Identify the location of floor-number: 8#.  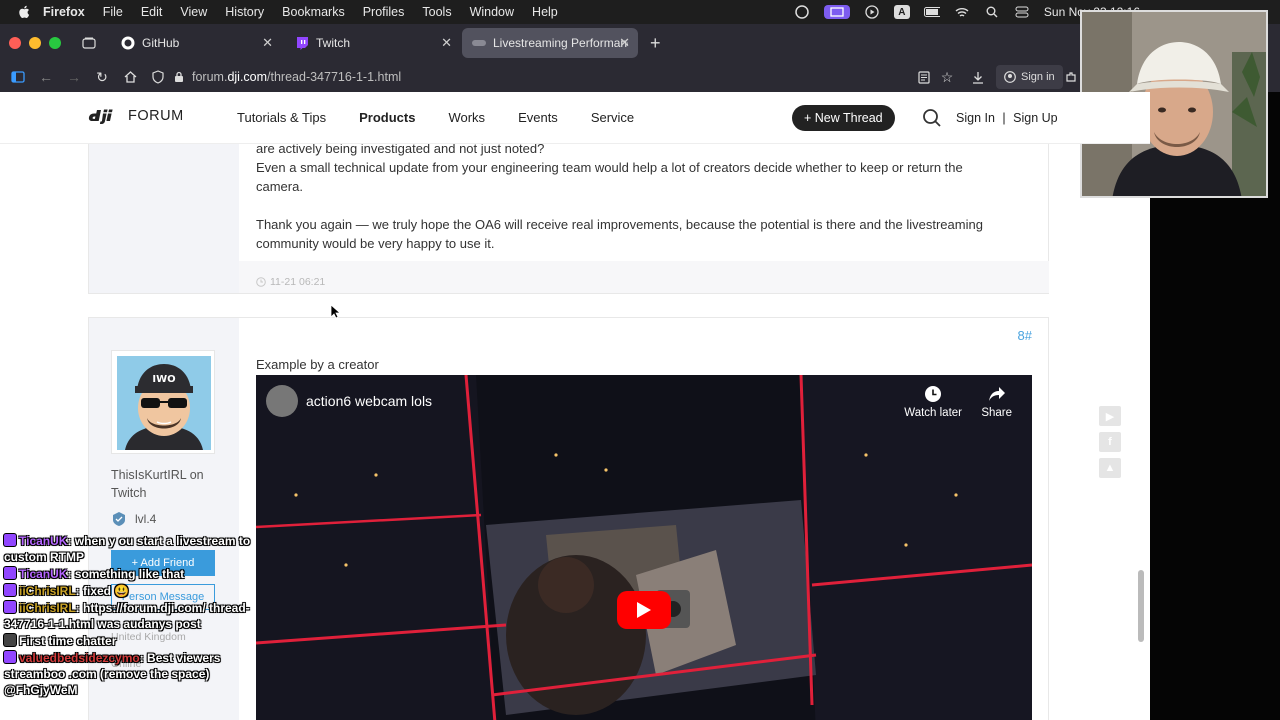
(1025, 335).